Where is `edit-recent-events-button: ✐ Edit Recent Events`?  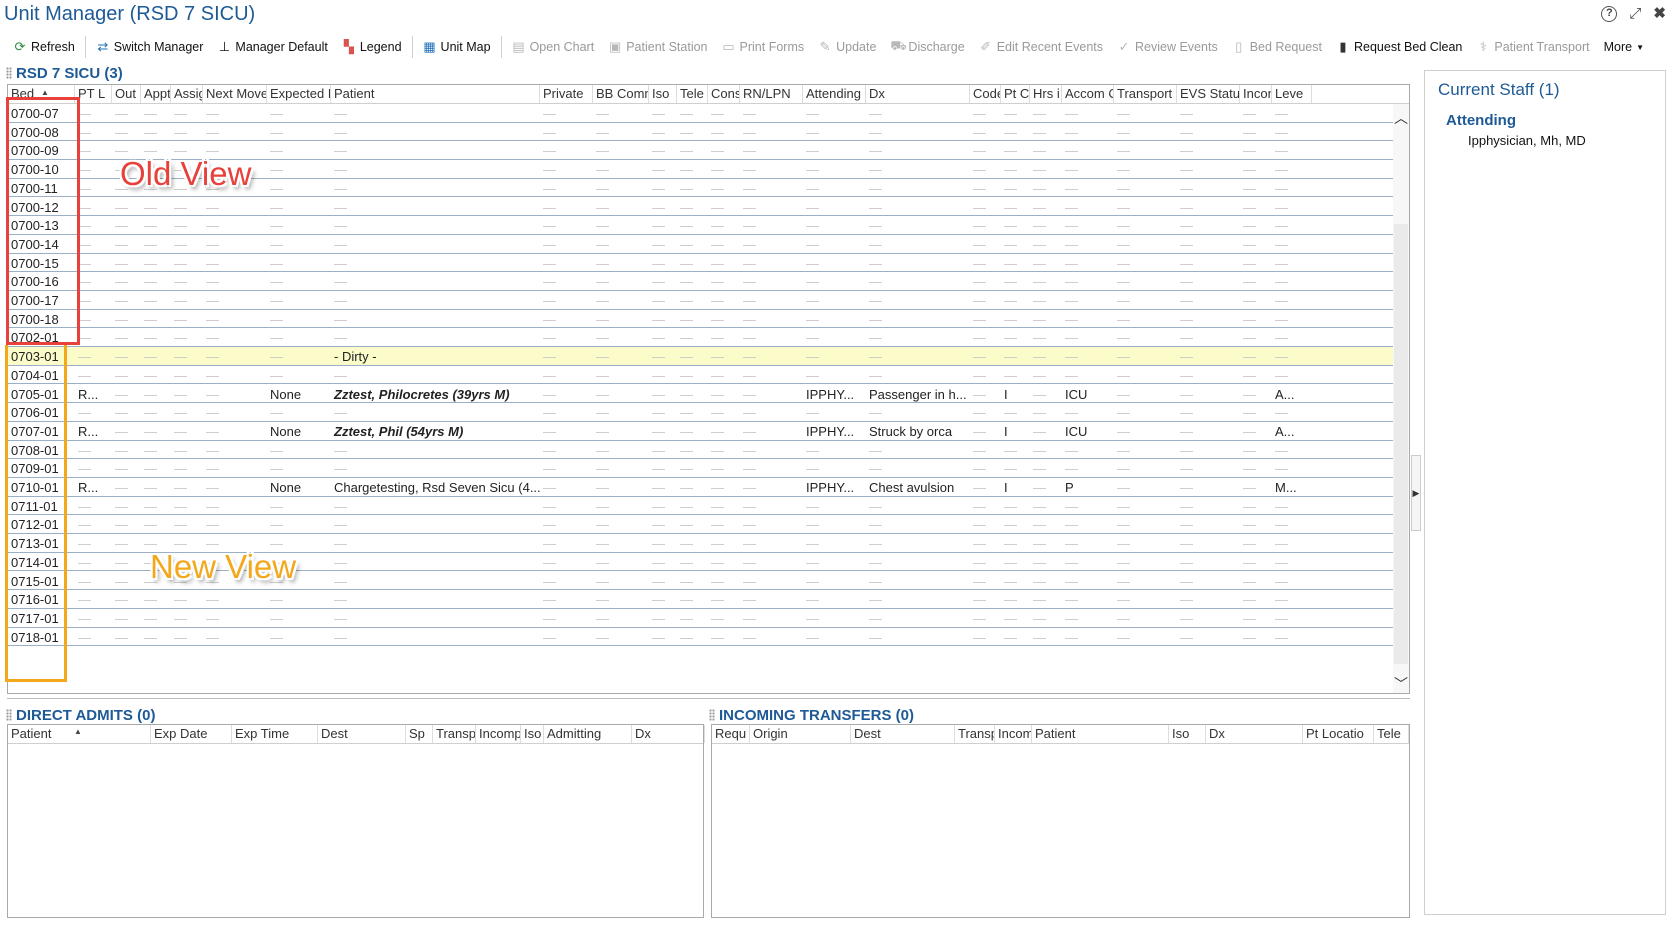
edit-recent-events-button: ✐ Edit Recent Events is located at coordinates (1041, 47).